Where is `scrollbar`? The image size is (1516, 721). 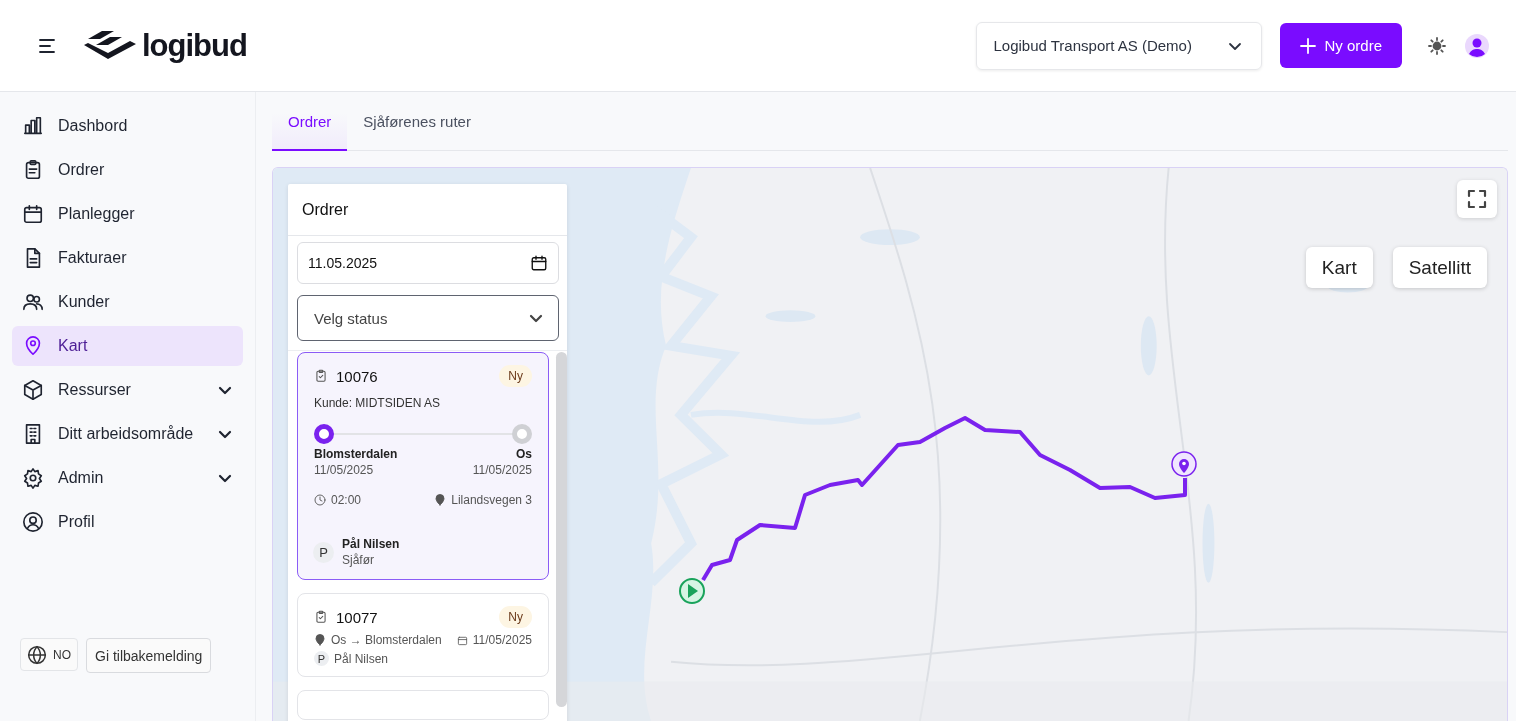 scrollbar is located at coordinates (561, 529).